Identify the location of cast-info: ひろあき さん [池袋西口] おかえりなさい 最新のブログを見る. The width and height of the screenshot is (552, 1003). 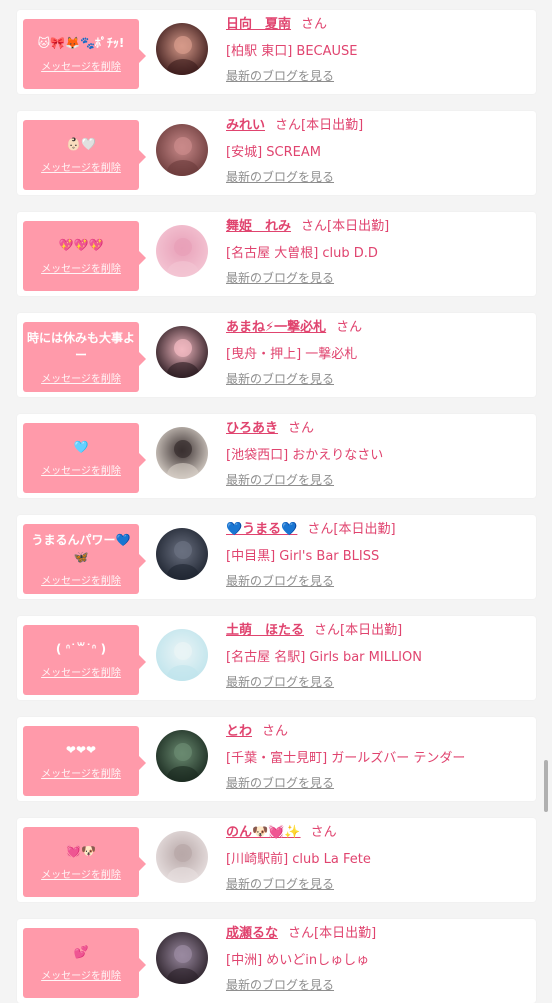
(376, 454).